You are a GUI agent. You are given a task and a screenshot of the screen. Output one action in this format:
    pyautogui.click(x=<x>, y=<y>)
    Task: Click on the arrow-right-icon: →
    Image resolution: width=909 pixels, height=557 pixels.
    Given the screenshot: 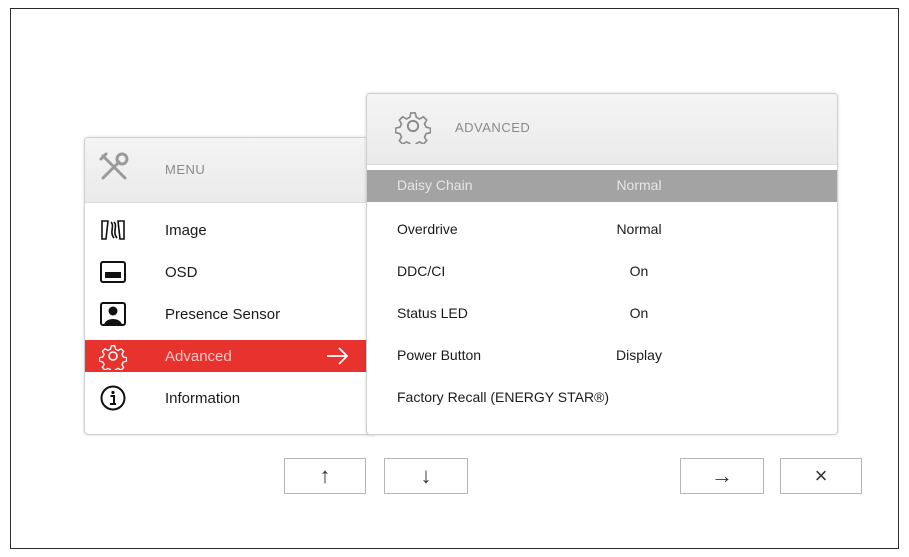 What is the action you would take?
    pyautogui.click(x=722, y=475)
    